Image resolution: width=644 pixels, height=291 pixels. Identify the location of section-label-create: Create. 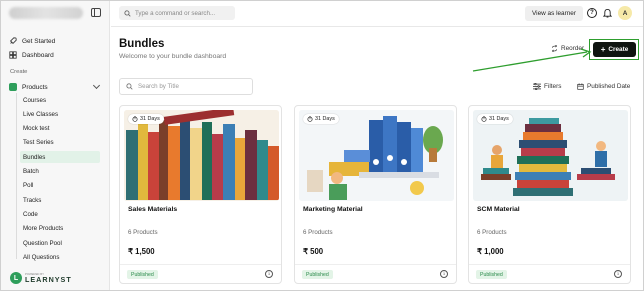
(19, 72).